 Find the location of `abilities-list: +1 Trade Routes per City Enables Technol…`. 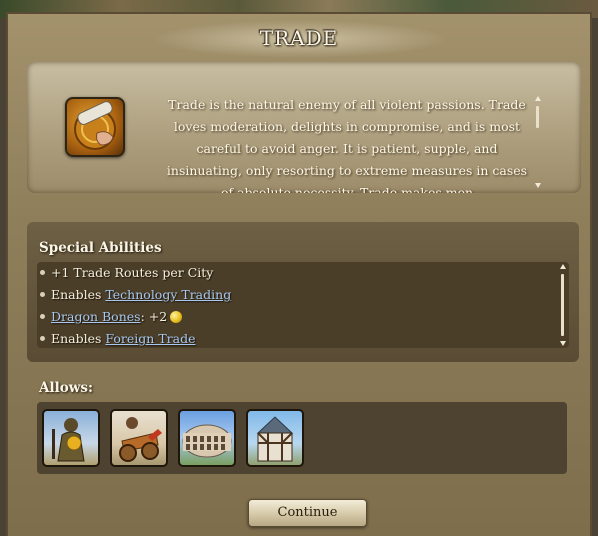

abilities-list: +1 Trade Routes per City Enables Technol… is located at coordinates (303, 305).